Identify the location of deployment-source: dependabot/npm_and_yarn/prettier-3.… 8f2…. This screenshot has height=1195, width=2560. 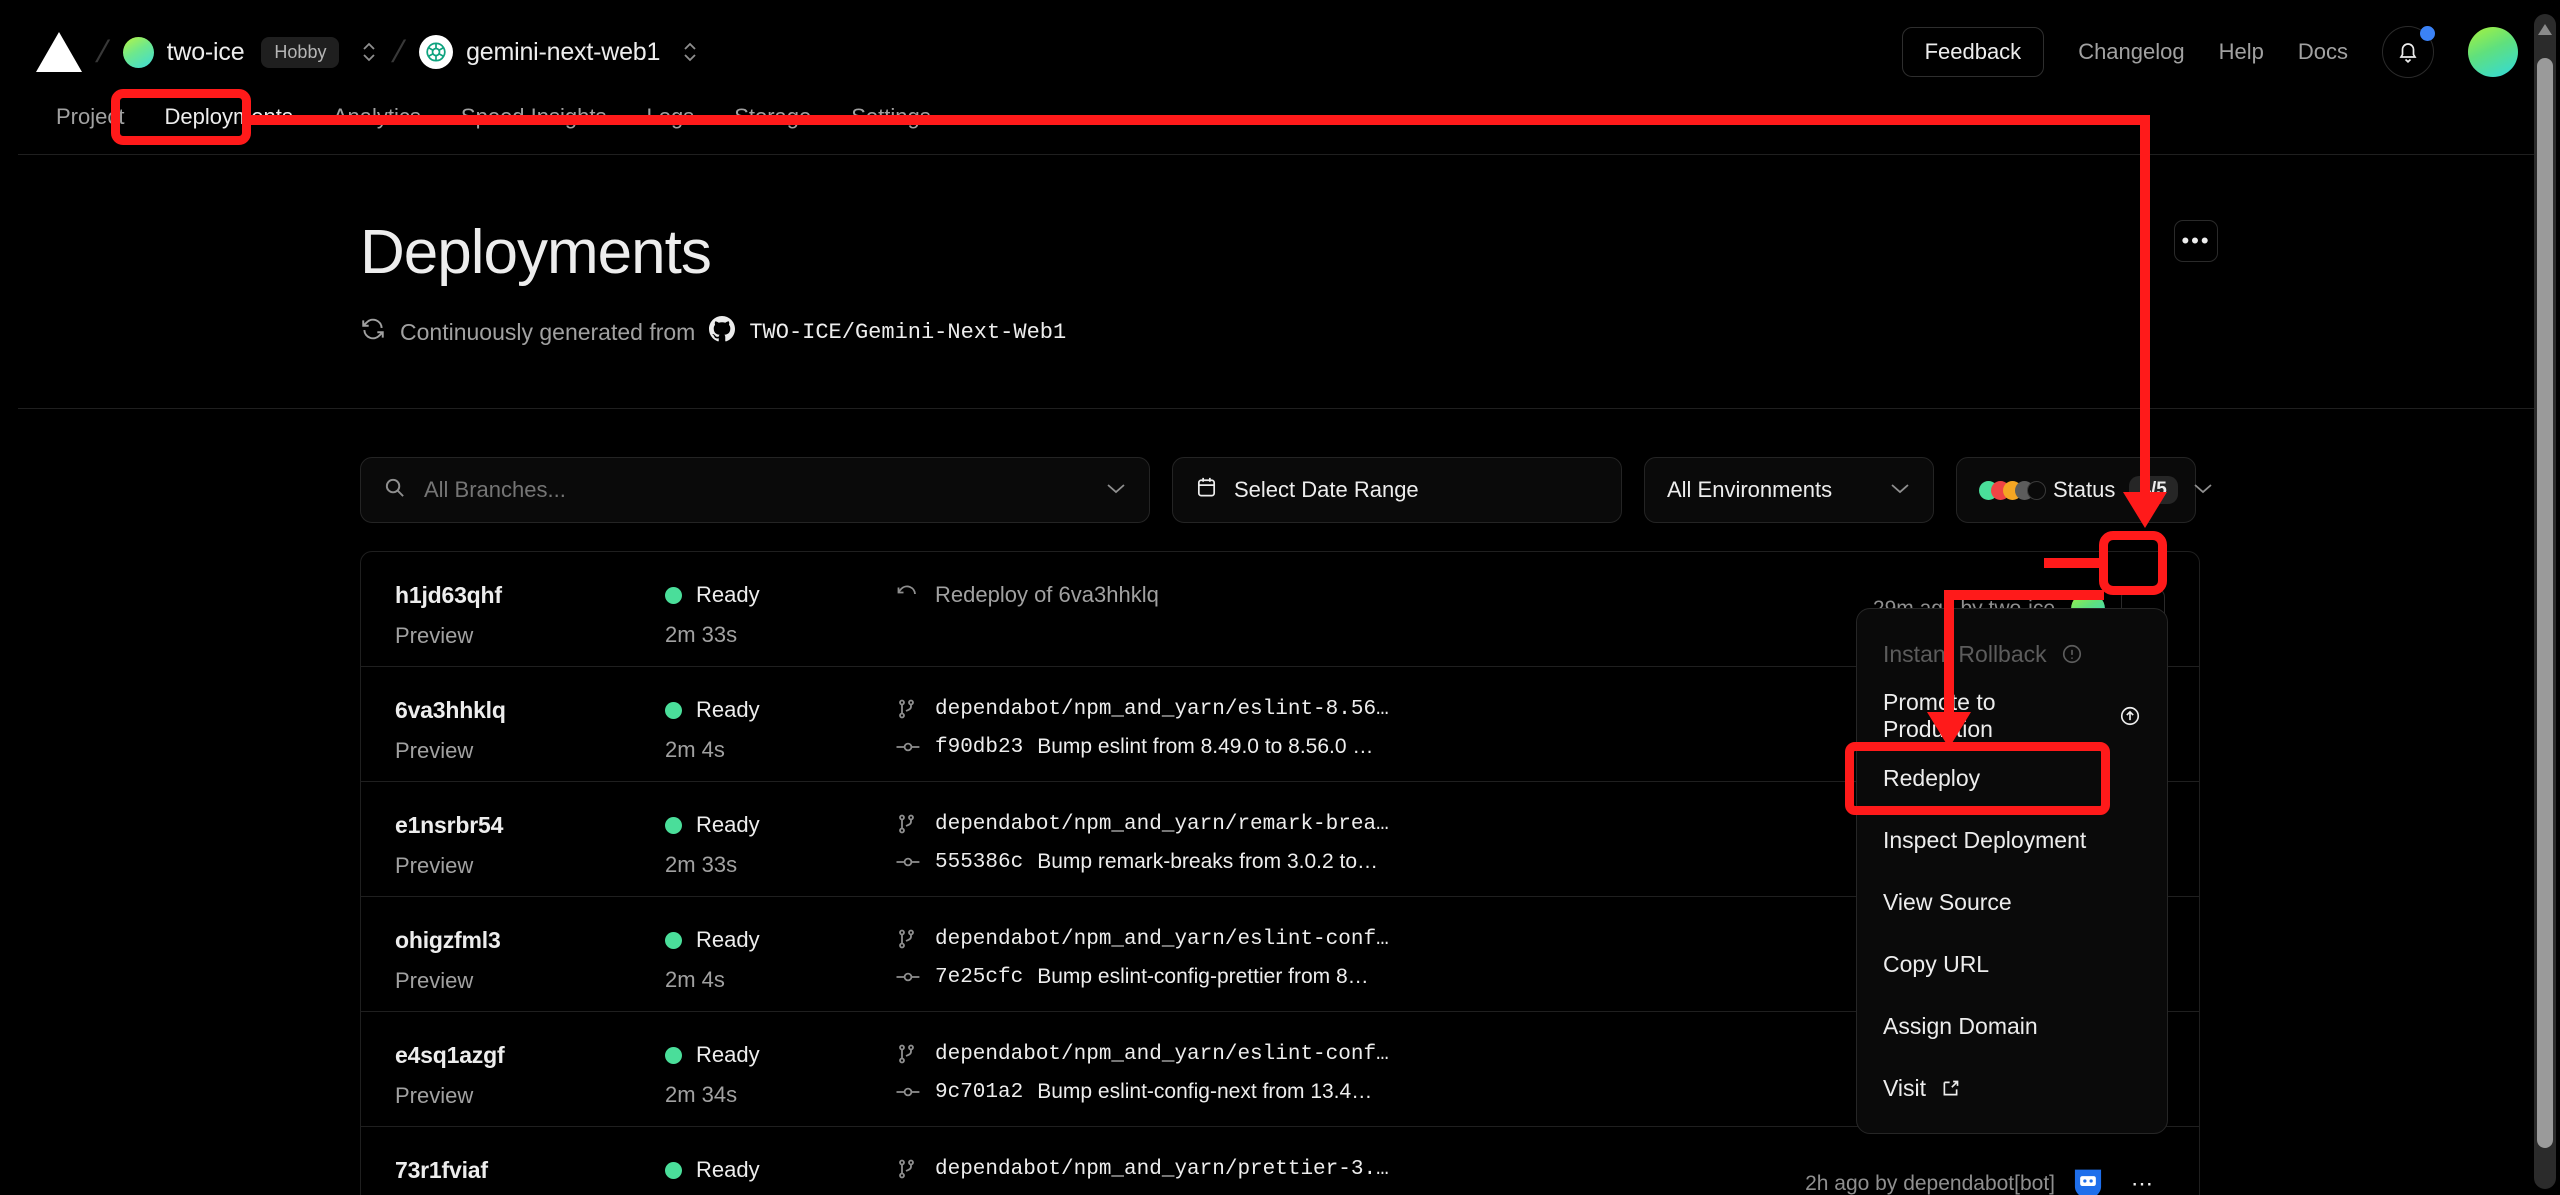
(1295, 1176).